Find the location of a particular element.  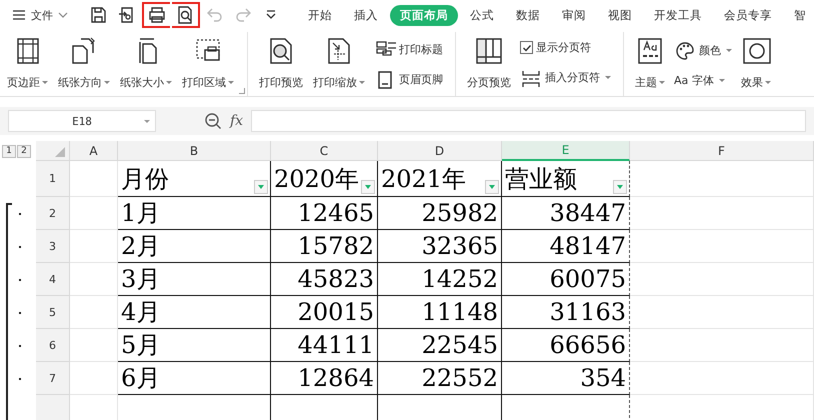

header-cell is located at coordinates (94, 179).